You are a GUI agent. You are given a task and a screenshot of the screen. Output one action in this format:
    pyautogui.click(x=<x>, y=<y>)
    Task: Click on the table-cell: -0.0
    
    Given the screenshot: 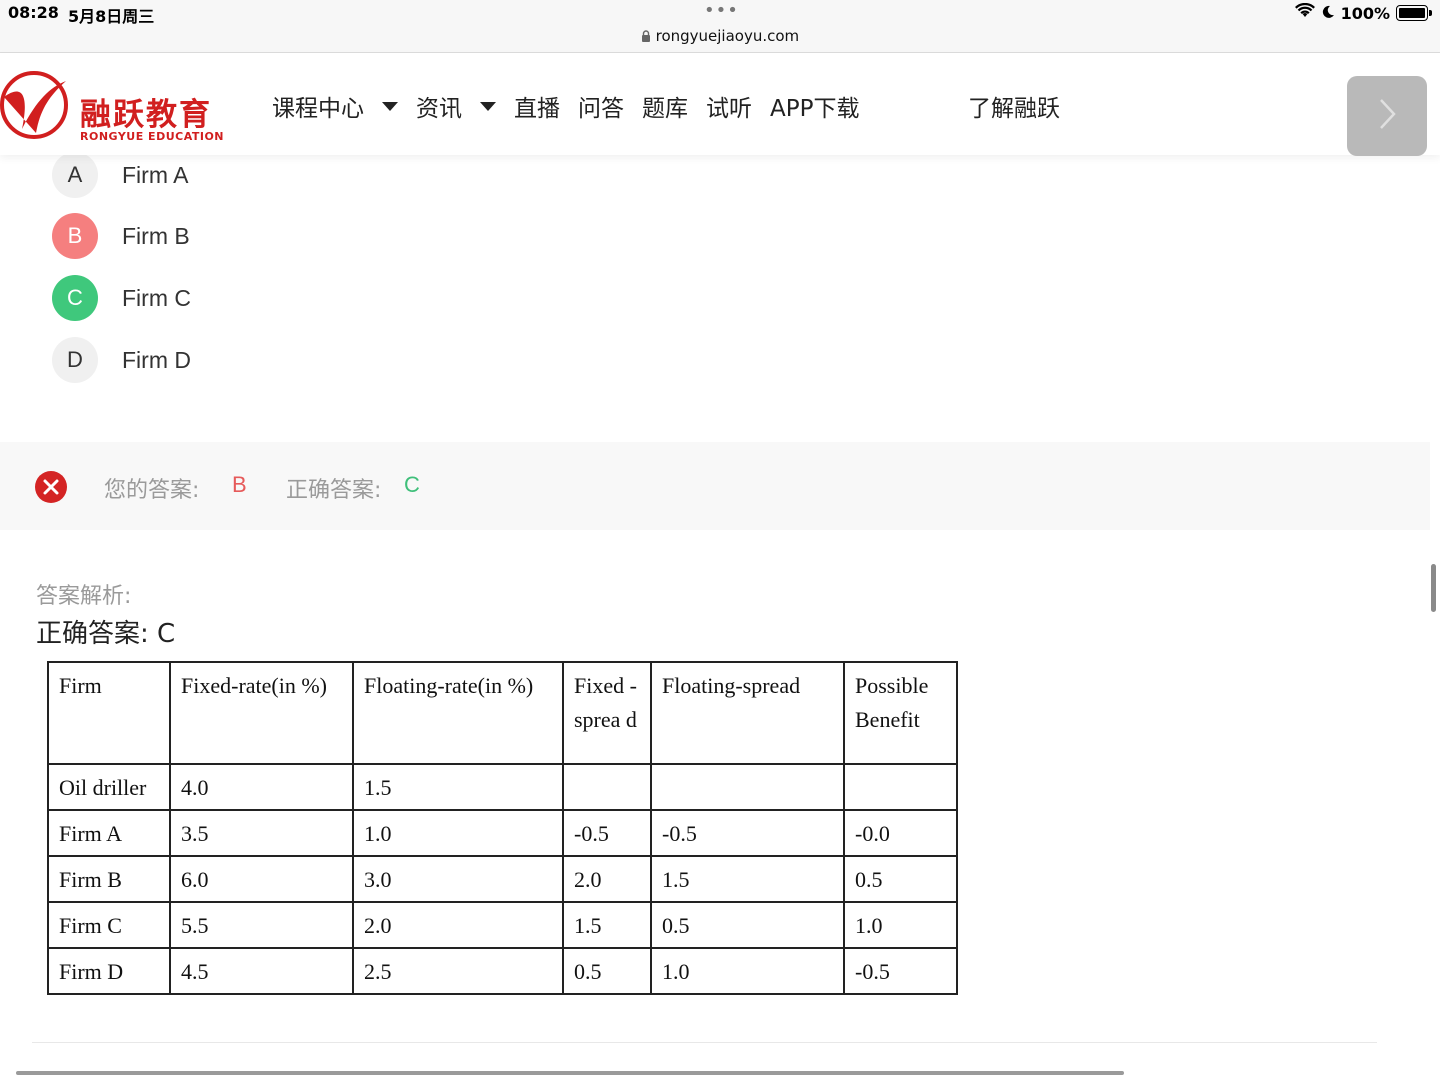 What is the action you would take?
    pyautogui.click(x=900, y=833)
    